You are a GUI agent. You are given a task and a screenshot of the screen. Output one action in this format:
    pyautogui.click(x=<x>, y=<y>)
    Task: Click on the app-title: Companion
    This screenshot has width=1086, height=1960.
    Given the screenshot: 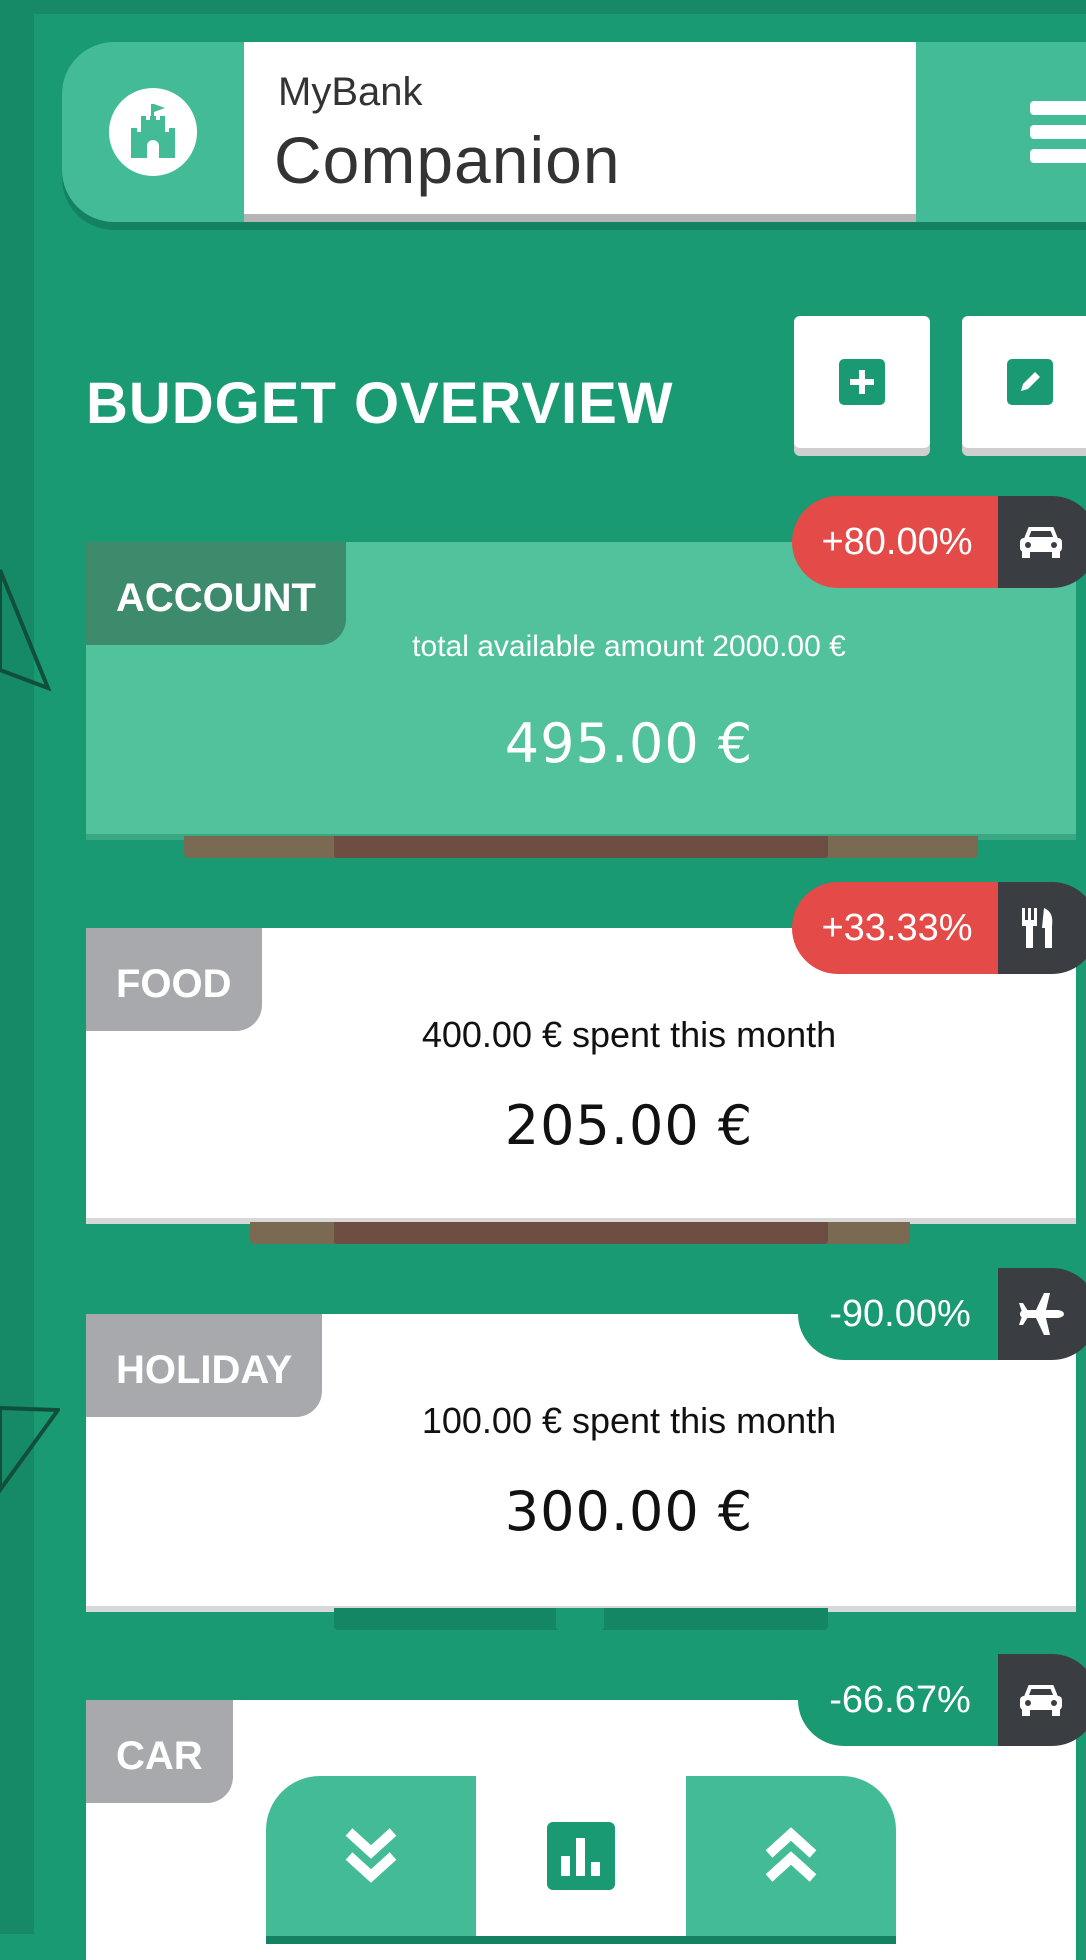 What is the action you would take?
    pyautogui.click(x=447, y=160)
    